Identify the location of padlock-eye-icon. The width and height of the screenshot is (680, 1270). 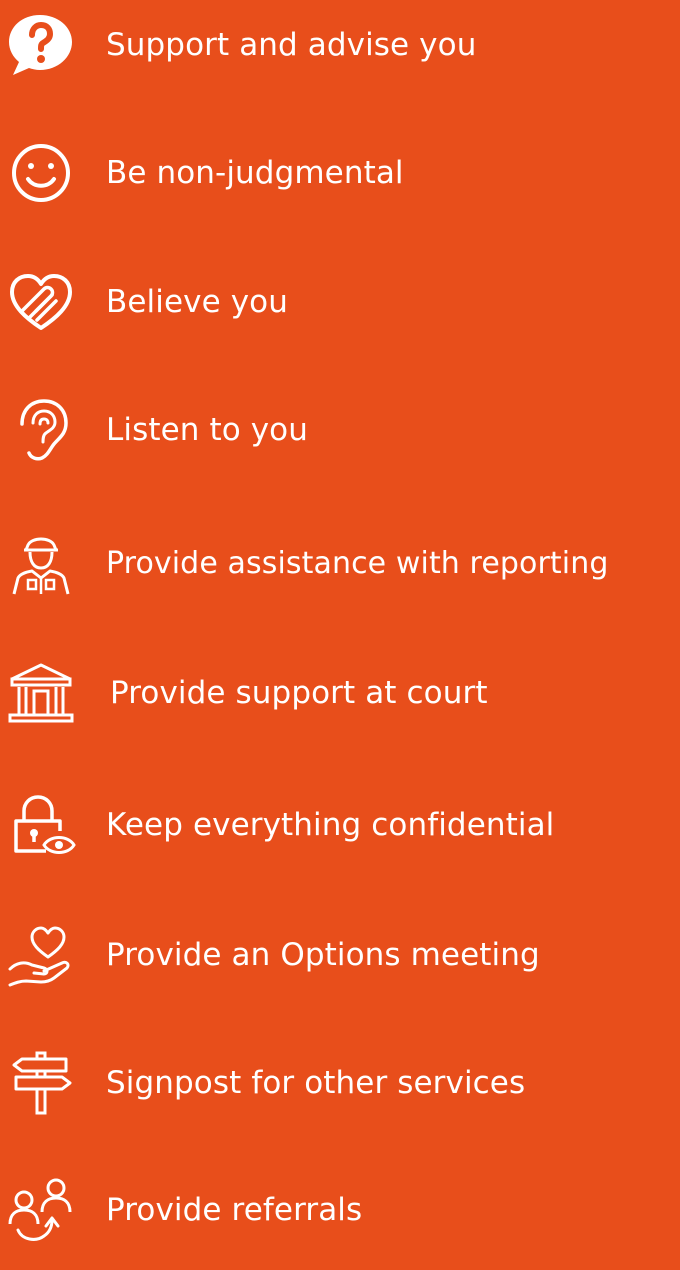
(41, 825).